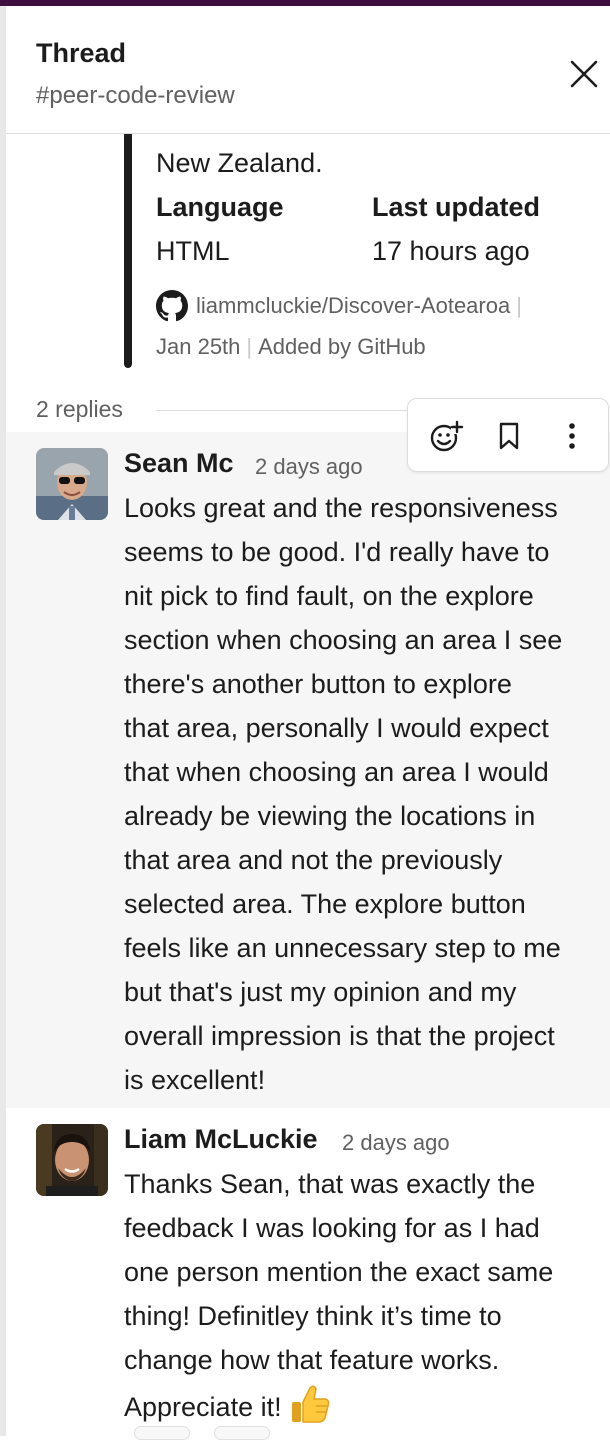 This screenshot has height=1440, width=610. Describe the element at coordinates (336, 728) in the screenshot. I see `message-line: that area, personally I would expect` at that location.